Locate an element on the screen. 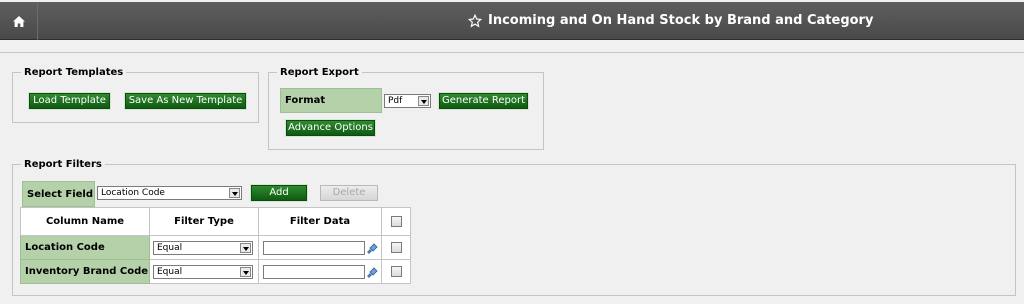  table-row: Location Code Equal is located at coordinates (215, 247).